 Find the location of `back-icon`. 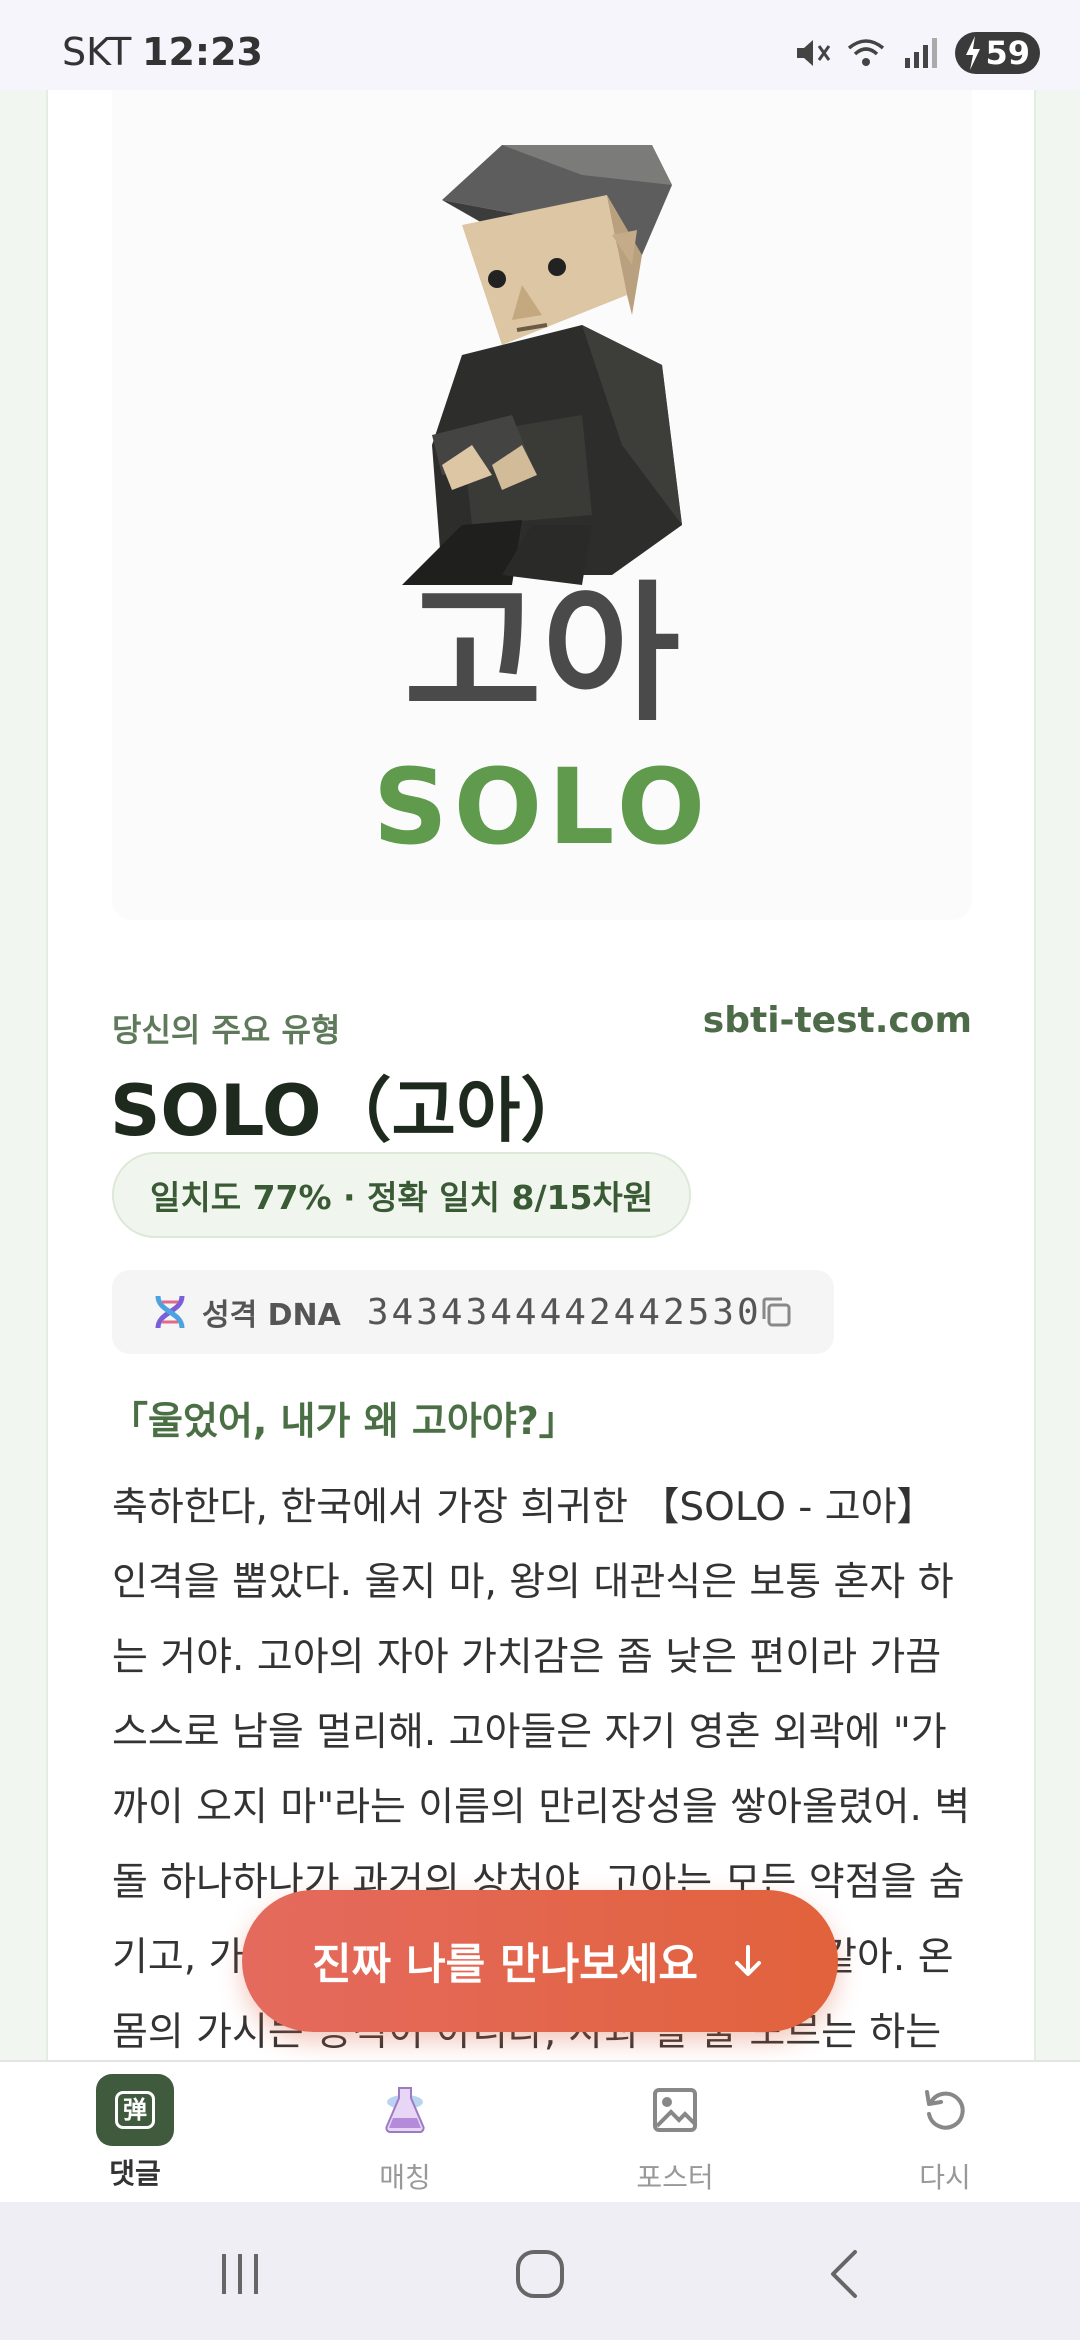

back-icon is located at coordinates (845, 2274).